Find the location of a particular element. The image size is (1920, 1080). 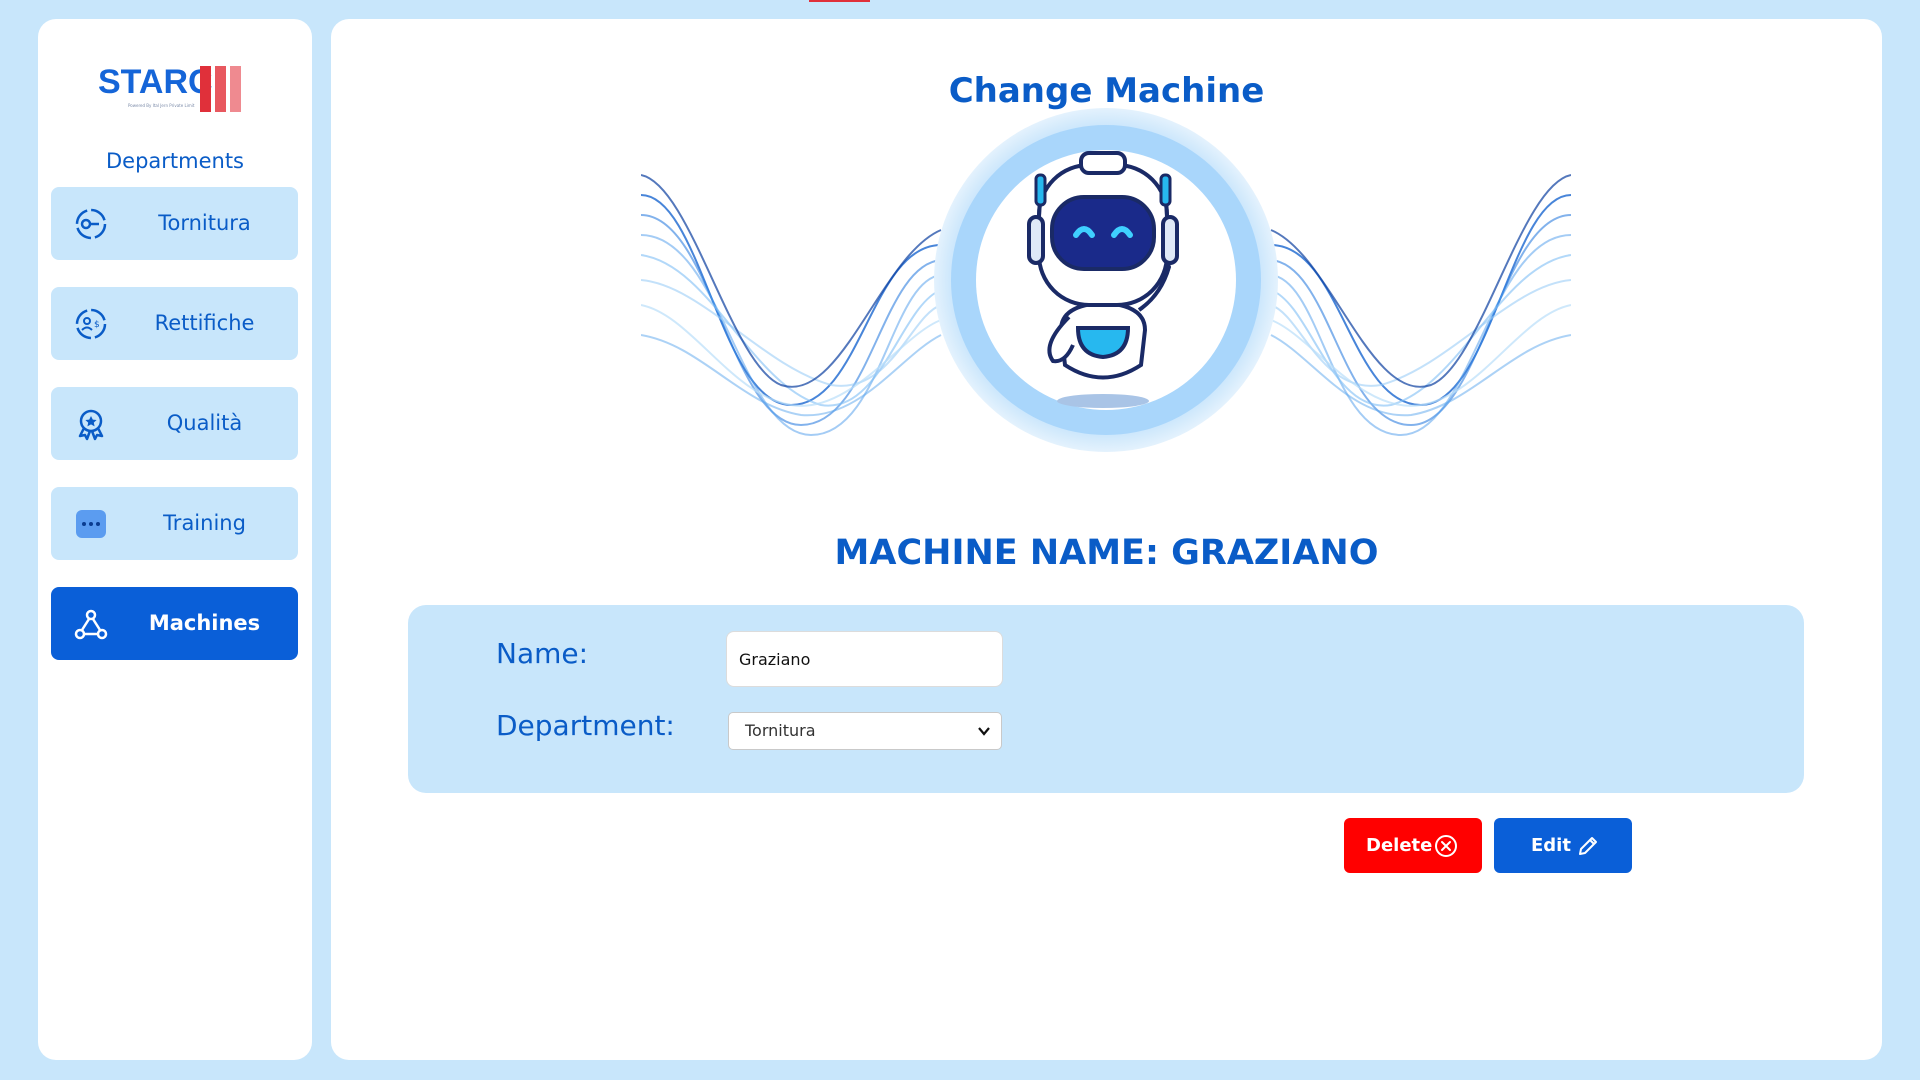

machine-name-heading: MACHINE NAME: GRAZIANO is located at coordinates (1106, 553).